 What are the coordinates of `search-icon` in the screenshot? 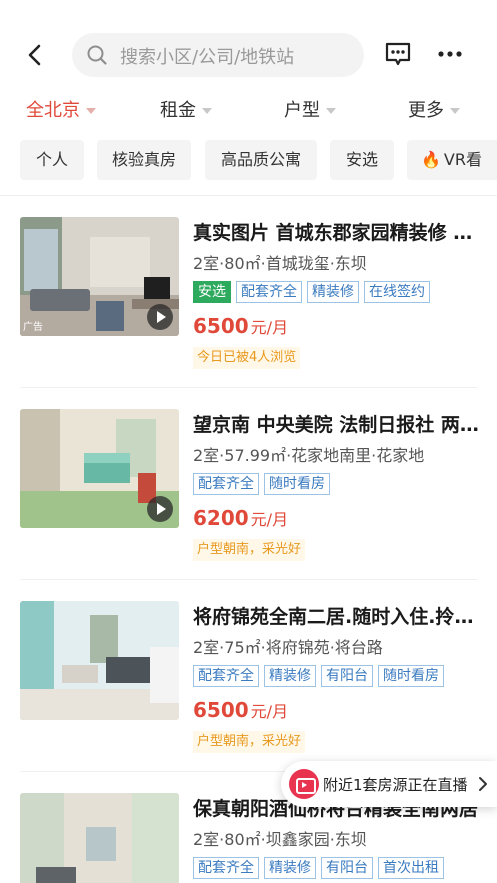 It's located at (97, 55).